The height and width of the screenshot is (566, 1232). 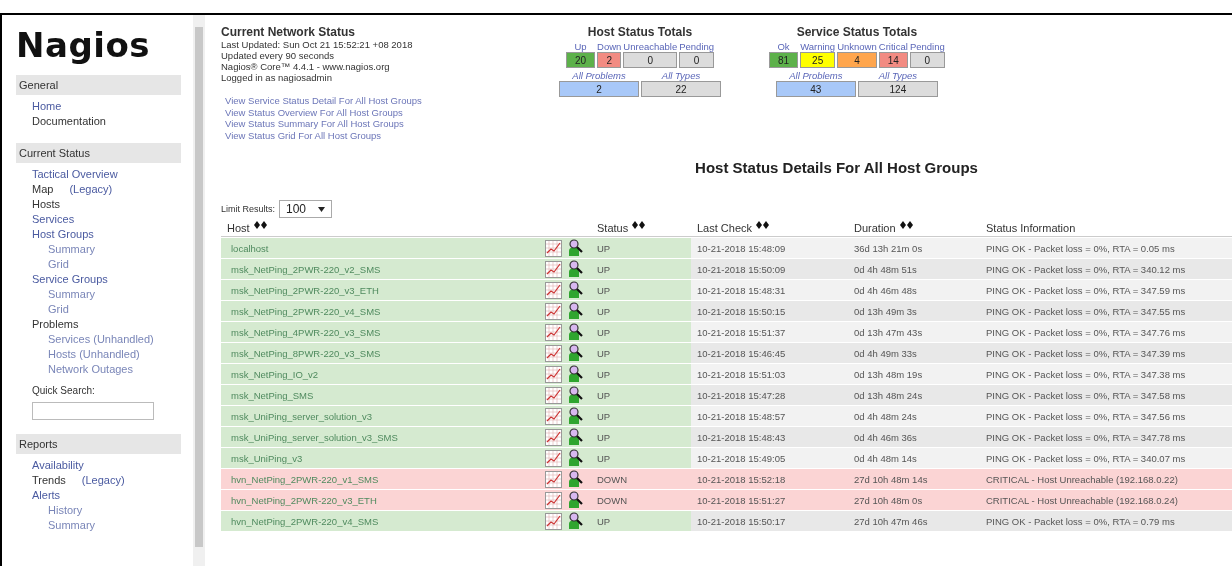 I want to click on host-cell: msk_UniPing_server_solution_v3, so click(x=382, y=416).